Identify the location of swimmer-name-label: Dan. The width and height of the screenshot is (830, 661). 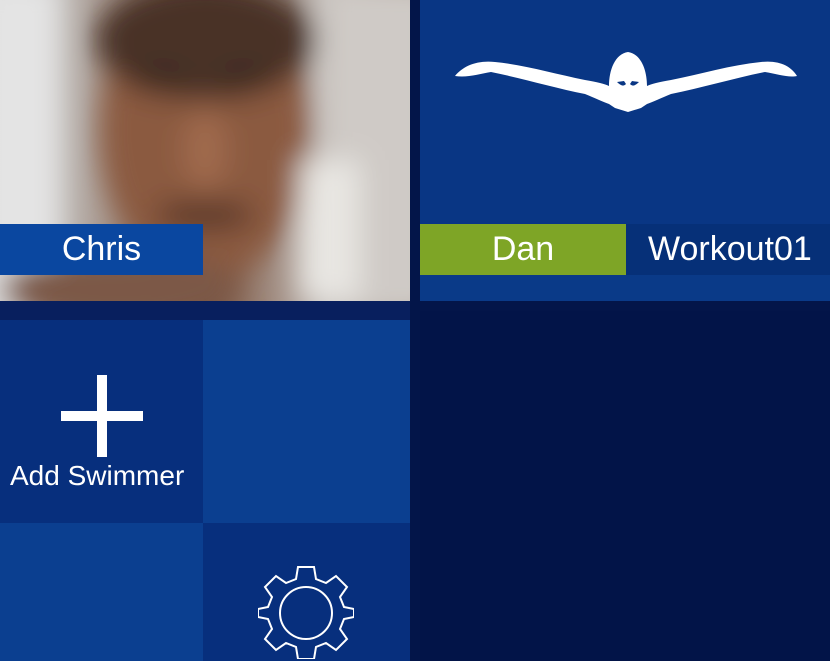
(523, 249).